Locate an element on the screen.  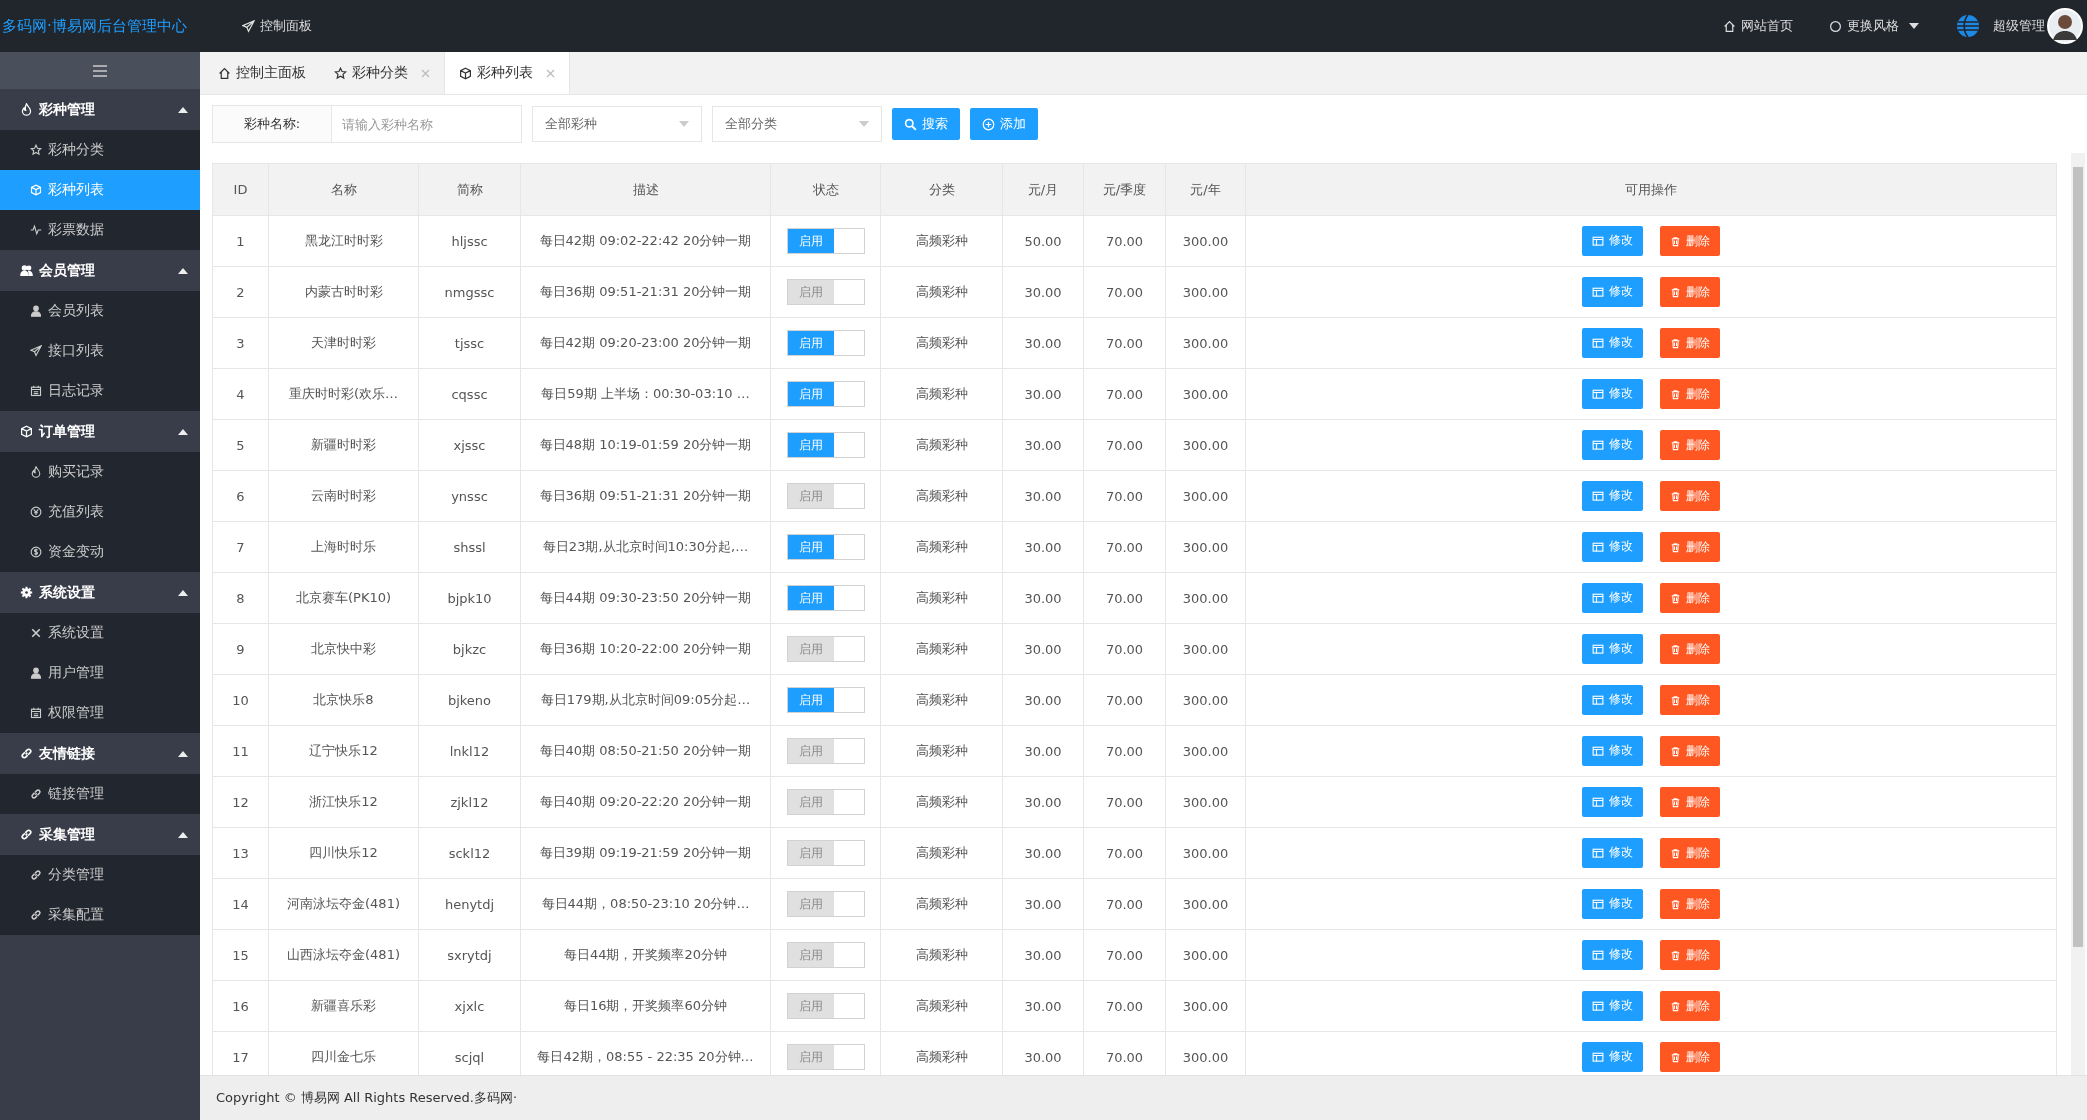
sidebar-item: 会员列表 is located at coordinates (100, 311).